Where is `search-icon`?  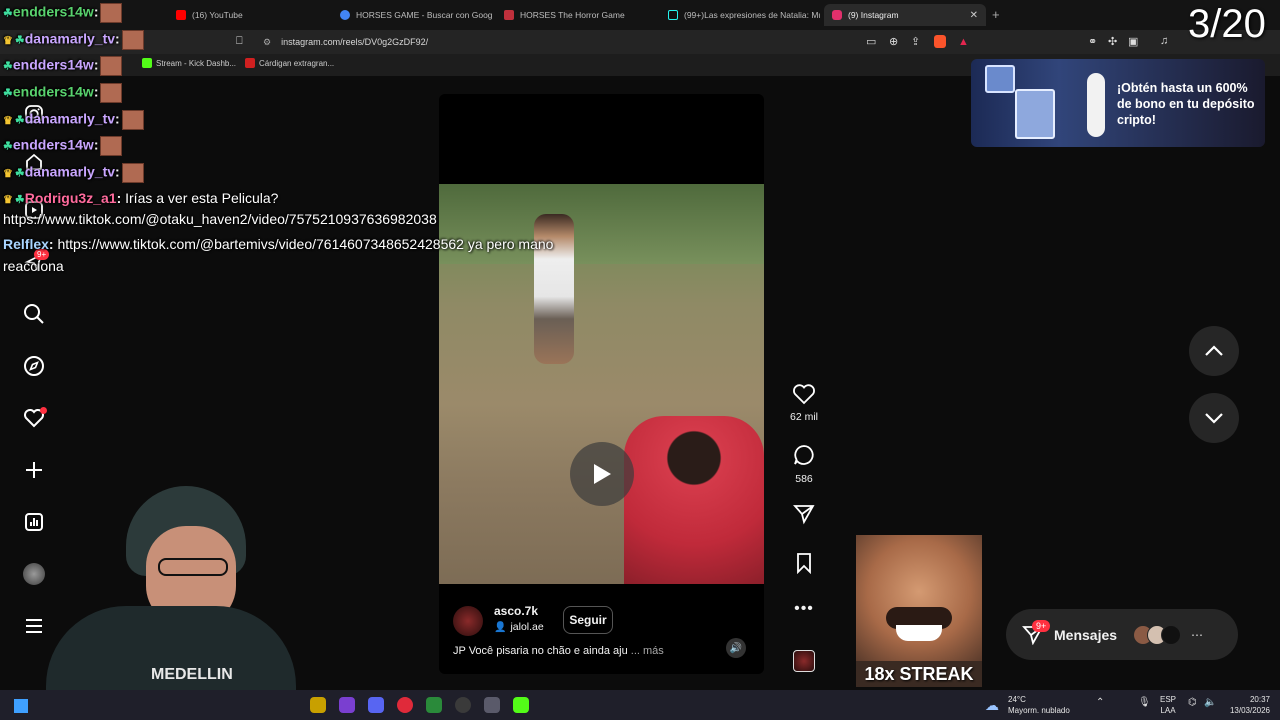
search-icon is located at coordinates (34, 314).